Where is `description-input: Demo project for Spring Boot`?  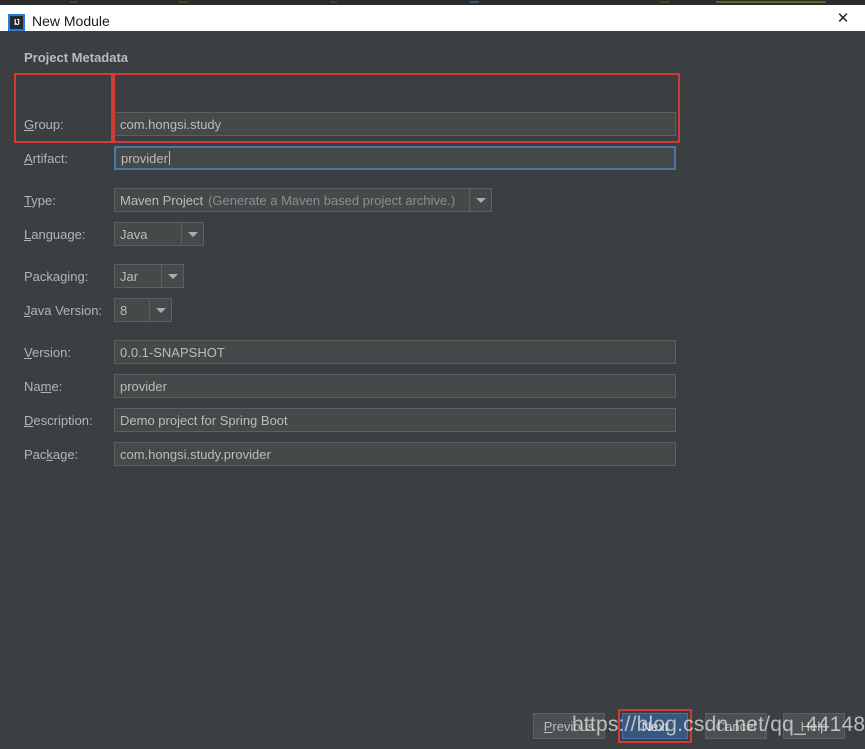 description-input: Demo project for Spring Boot is located at coordinates (395, 420).